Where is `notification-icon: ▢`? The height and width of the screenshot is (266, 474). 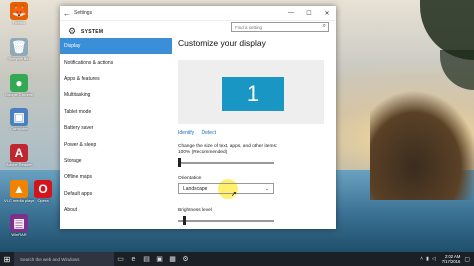 notification-icon: ▢ is located at coordinates (467, 259).